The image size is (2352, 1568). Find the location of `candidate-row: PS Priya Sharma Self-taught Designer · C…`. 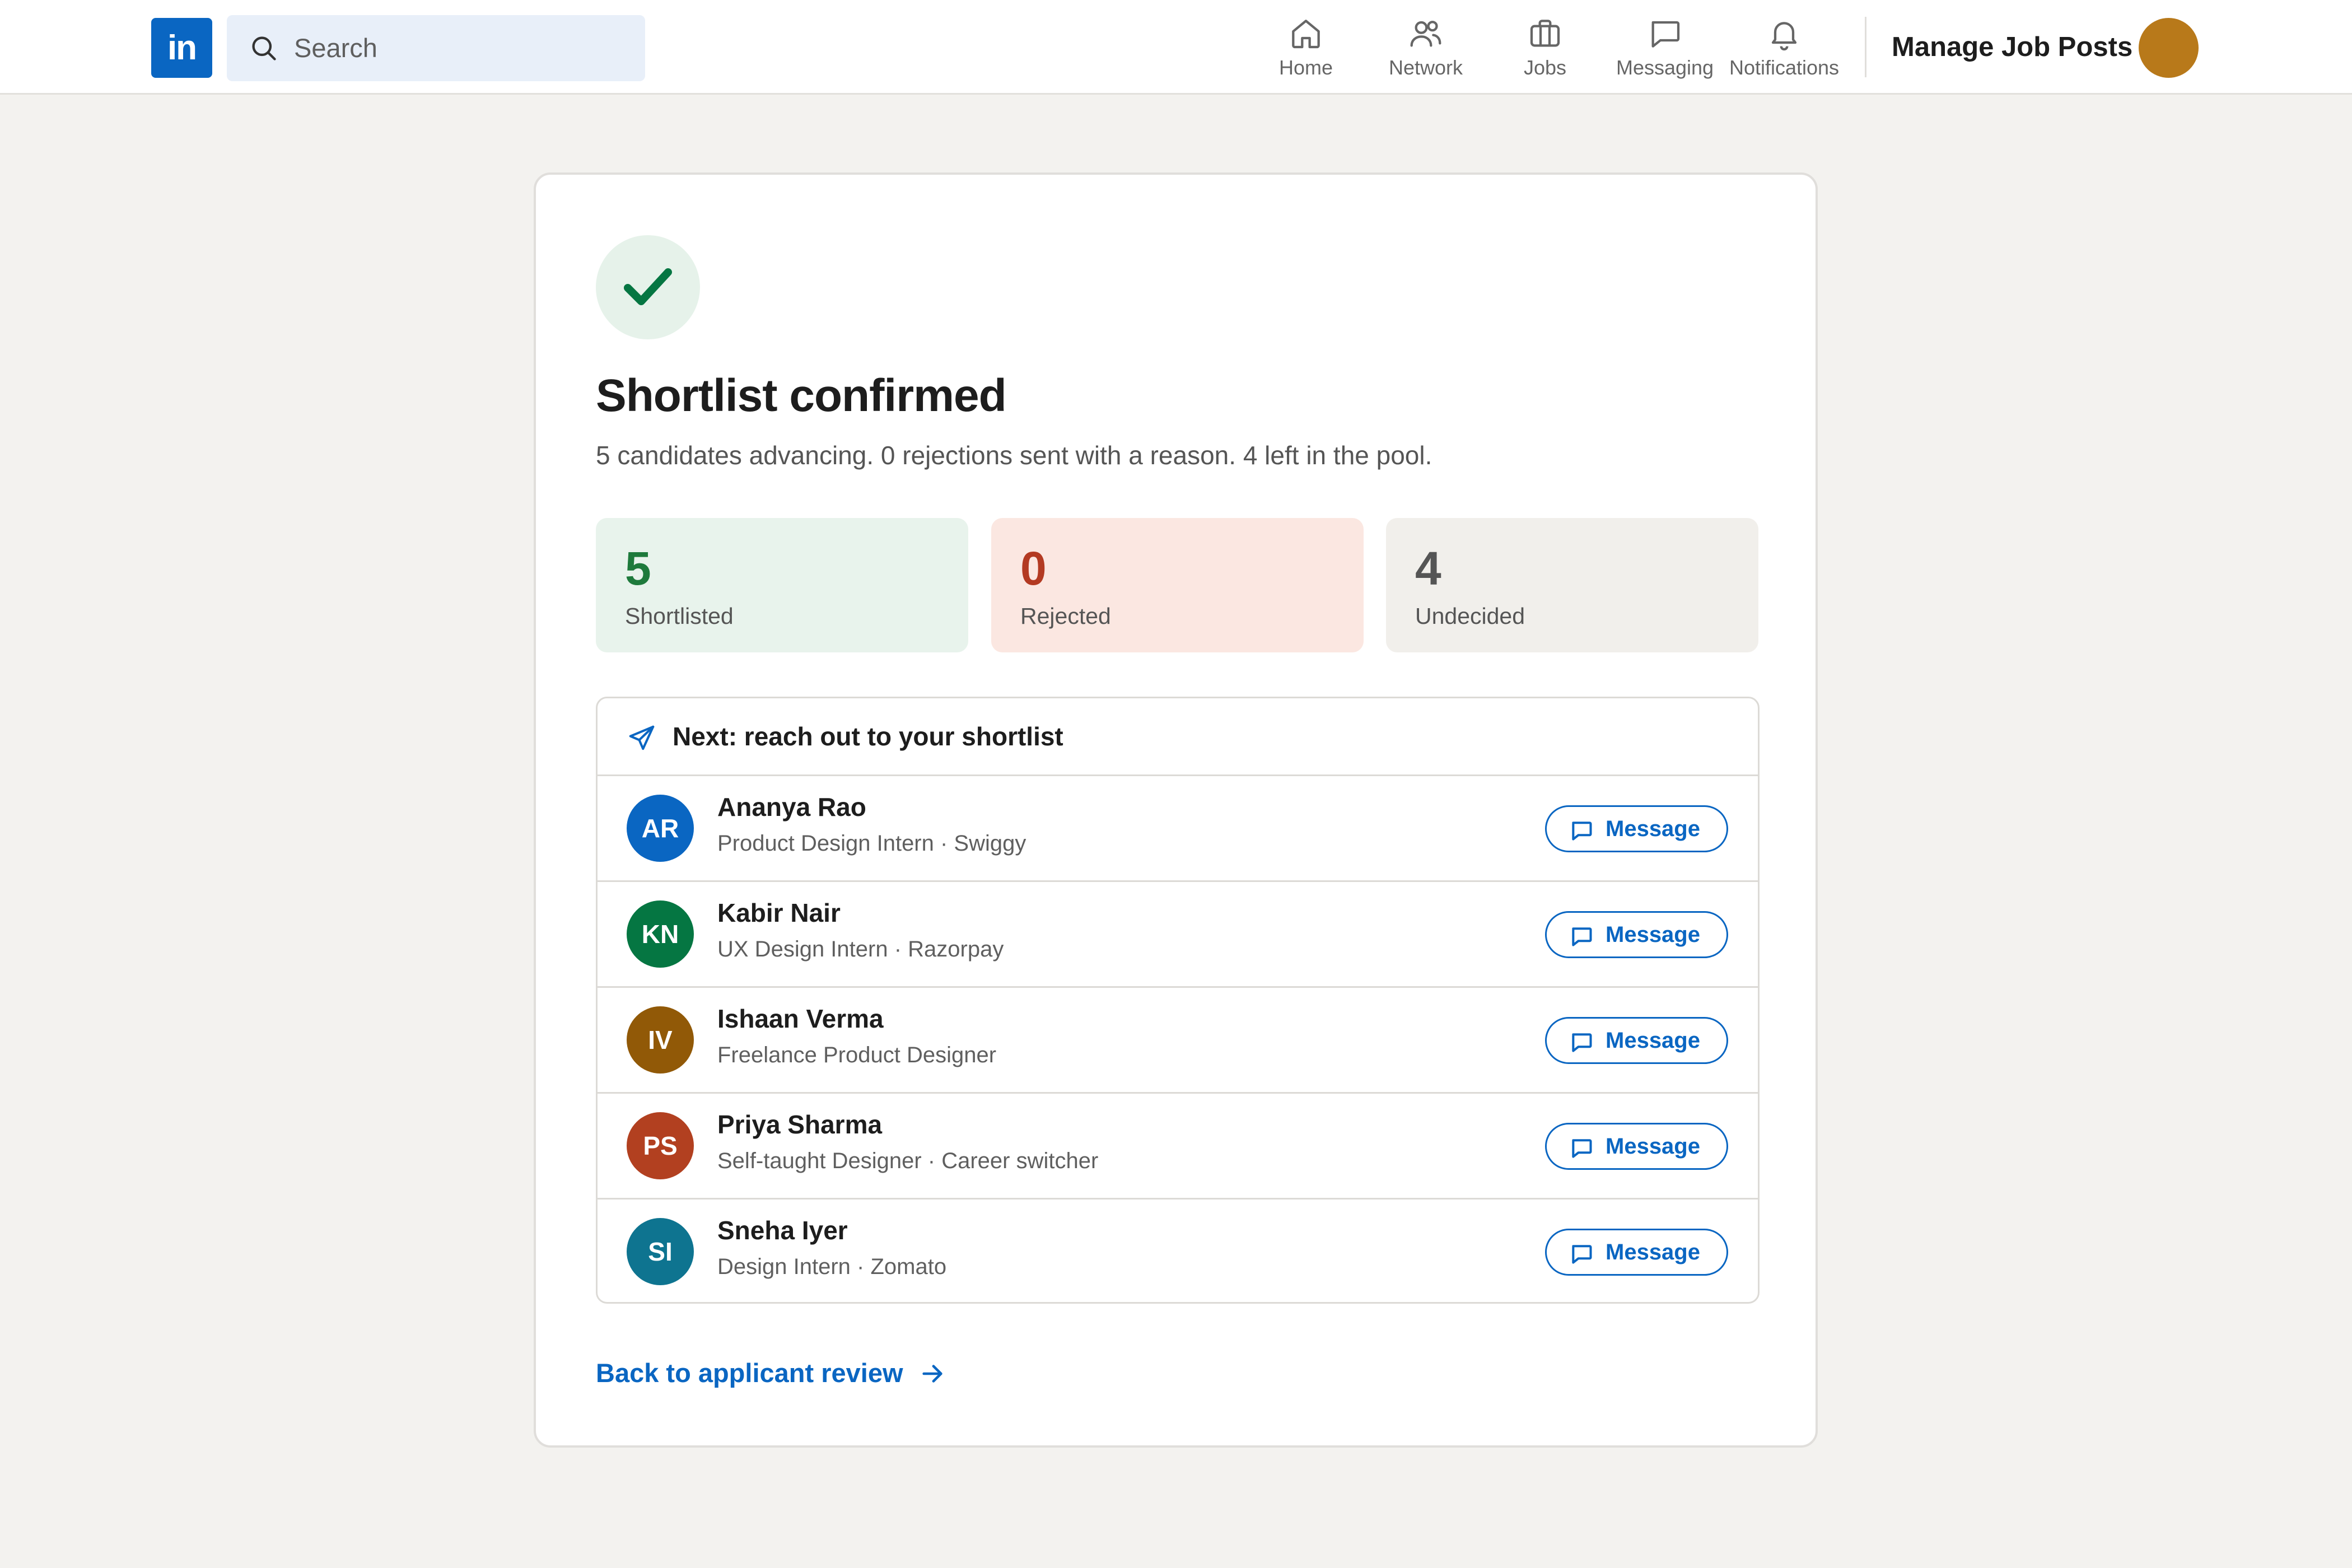

candidate-row: PS Priya Sharma Self-taught Designer · C… is located at coordinates (1178, 1147).